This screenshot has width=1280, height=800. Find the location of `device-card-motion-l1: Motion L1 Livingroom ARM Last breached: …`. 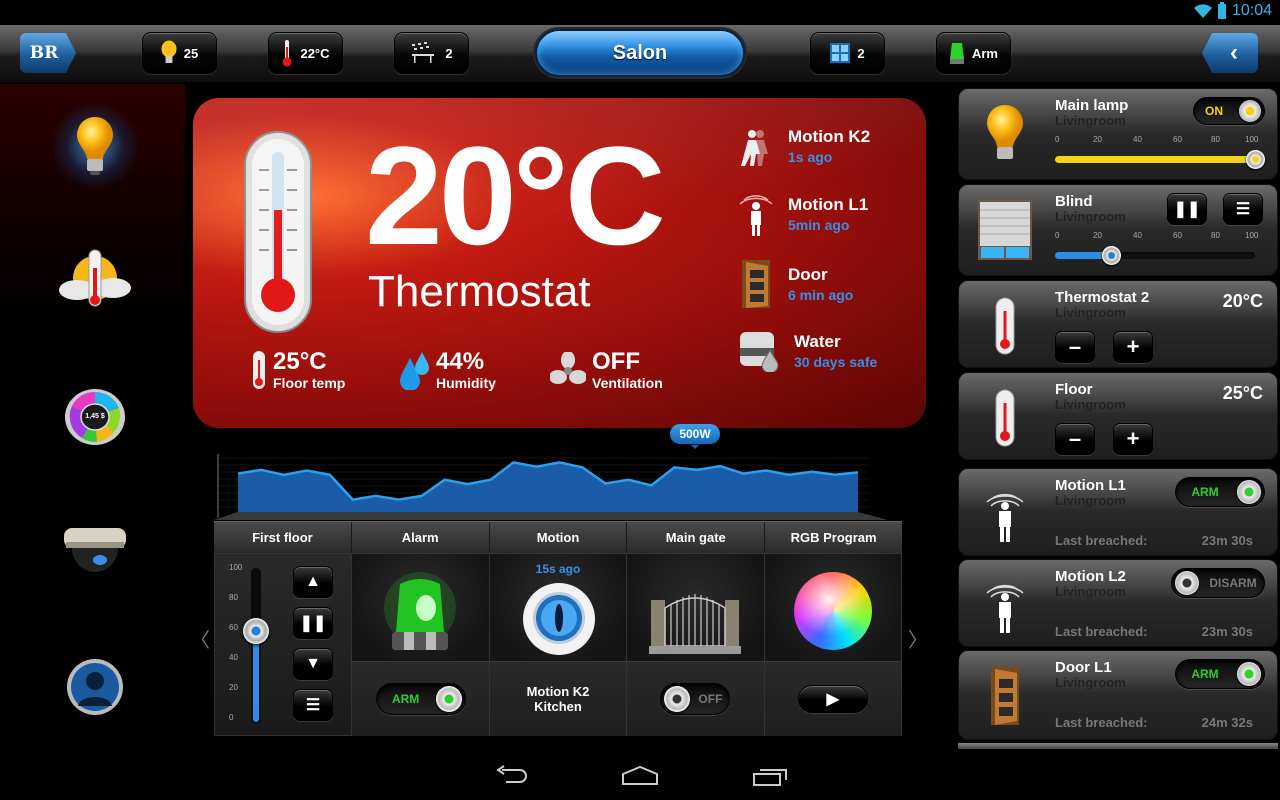

device-card-motion-l1: Motion L1 Livingroom ARM Last breached: … is located at coordinates (1118, 512).